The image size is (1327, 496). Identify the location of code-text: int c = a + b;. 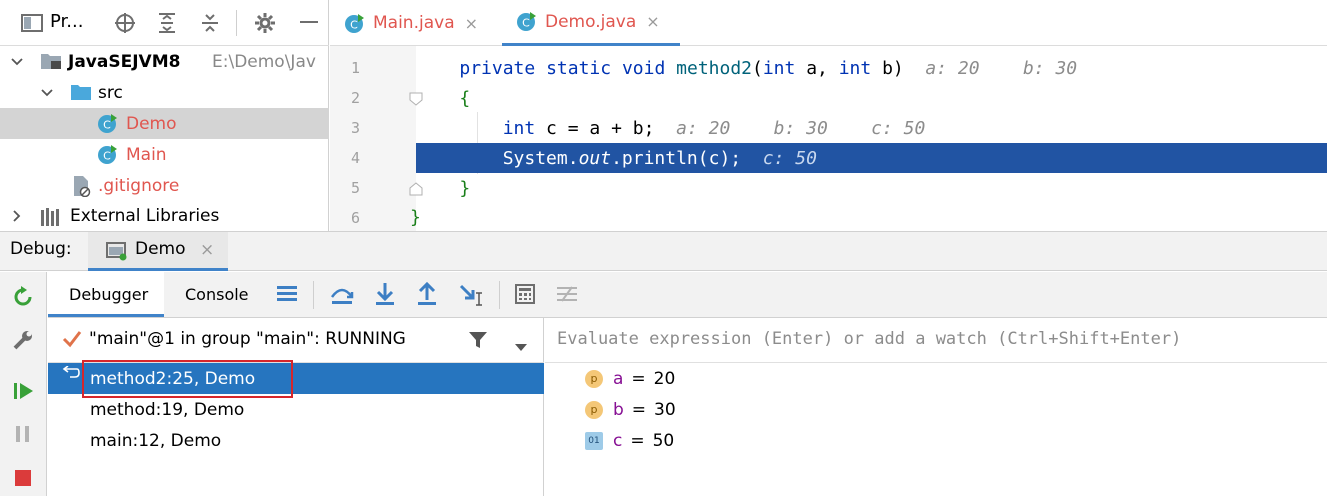
(578, 128).